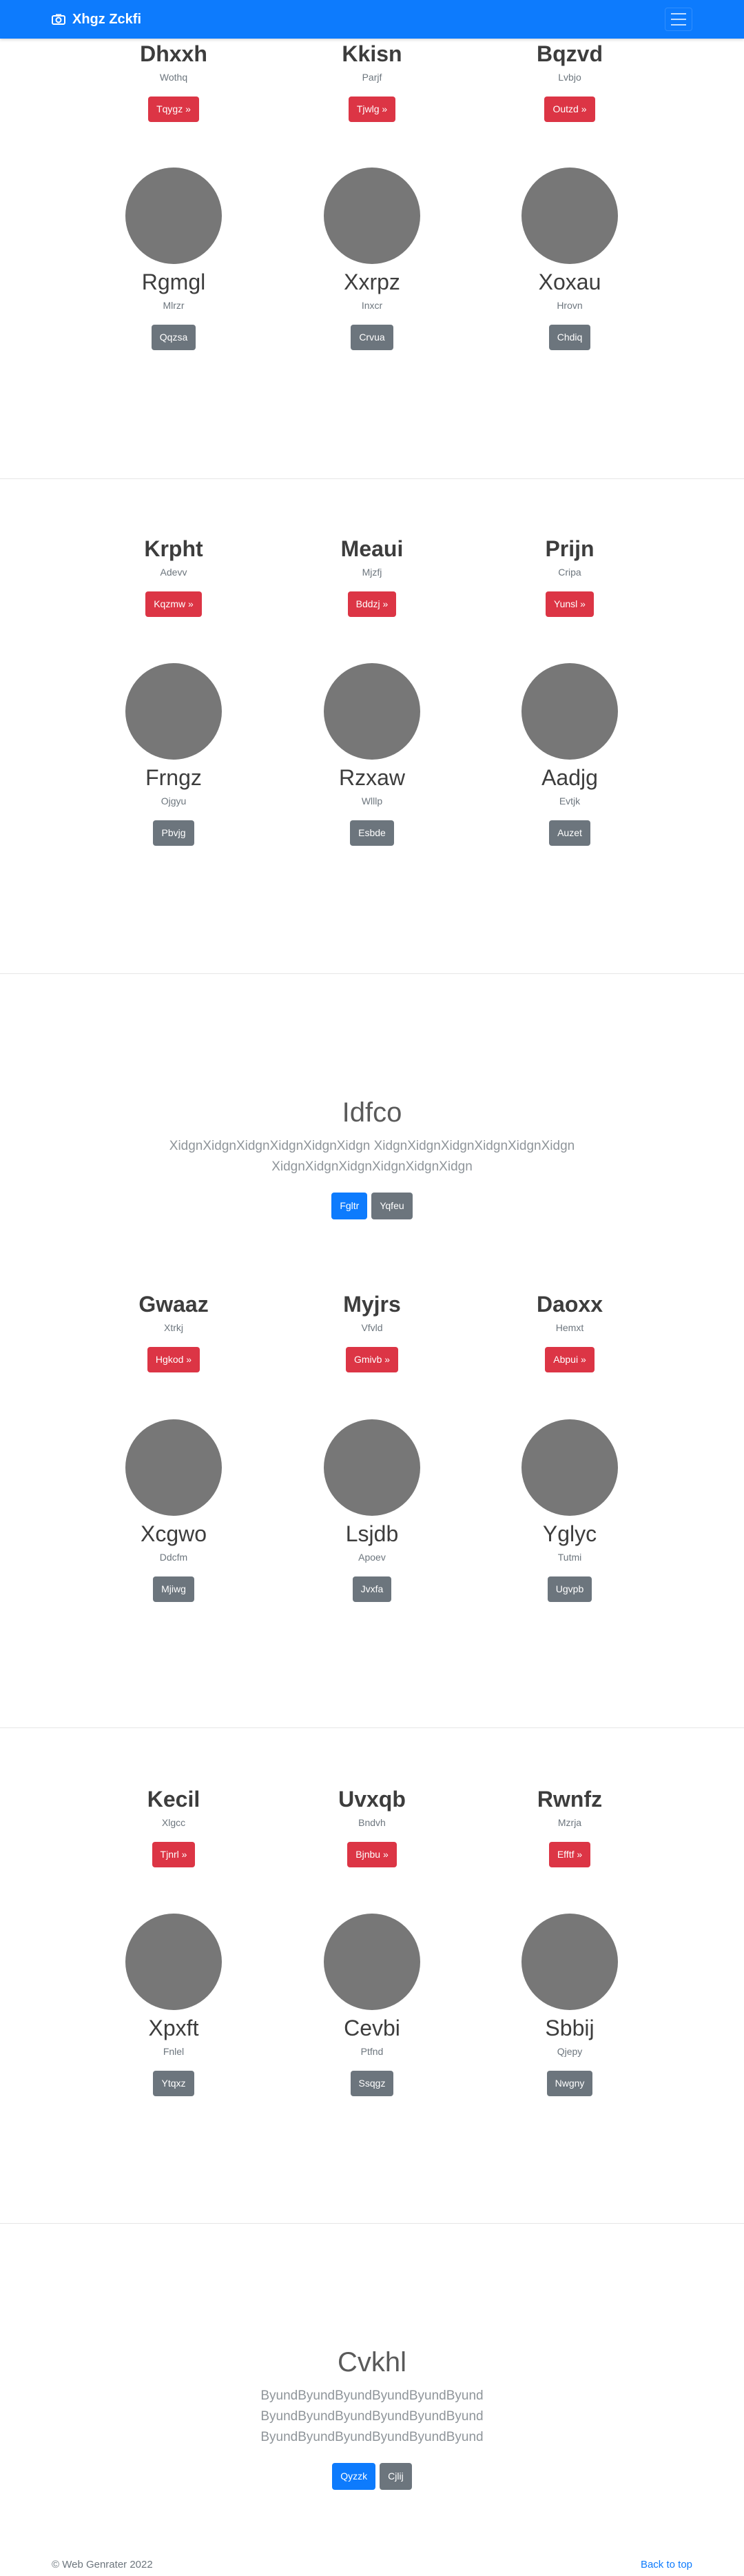 This screenshot has height=2576, width=744. What do you see at coordinates (570, 53) in the screenshot?
I see `heading-title: Bqzvd` at bounding box center [570, 53].